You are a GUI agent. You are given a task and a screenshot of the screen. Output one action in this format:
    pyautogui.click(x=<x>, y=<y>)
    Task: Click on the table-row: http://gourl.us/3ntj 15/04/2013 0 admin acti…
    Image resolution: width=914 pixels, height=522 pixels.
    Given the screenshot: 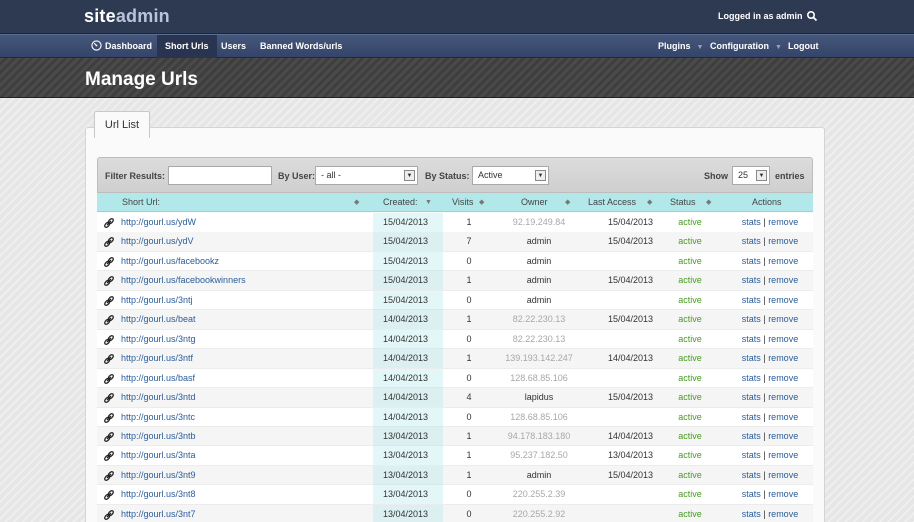 What is the action you would take?
    pyautogui.click(x=455, y=300)
    